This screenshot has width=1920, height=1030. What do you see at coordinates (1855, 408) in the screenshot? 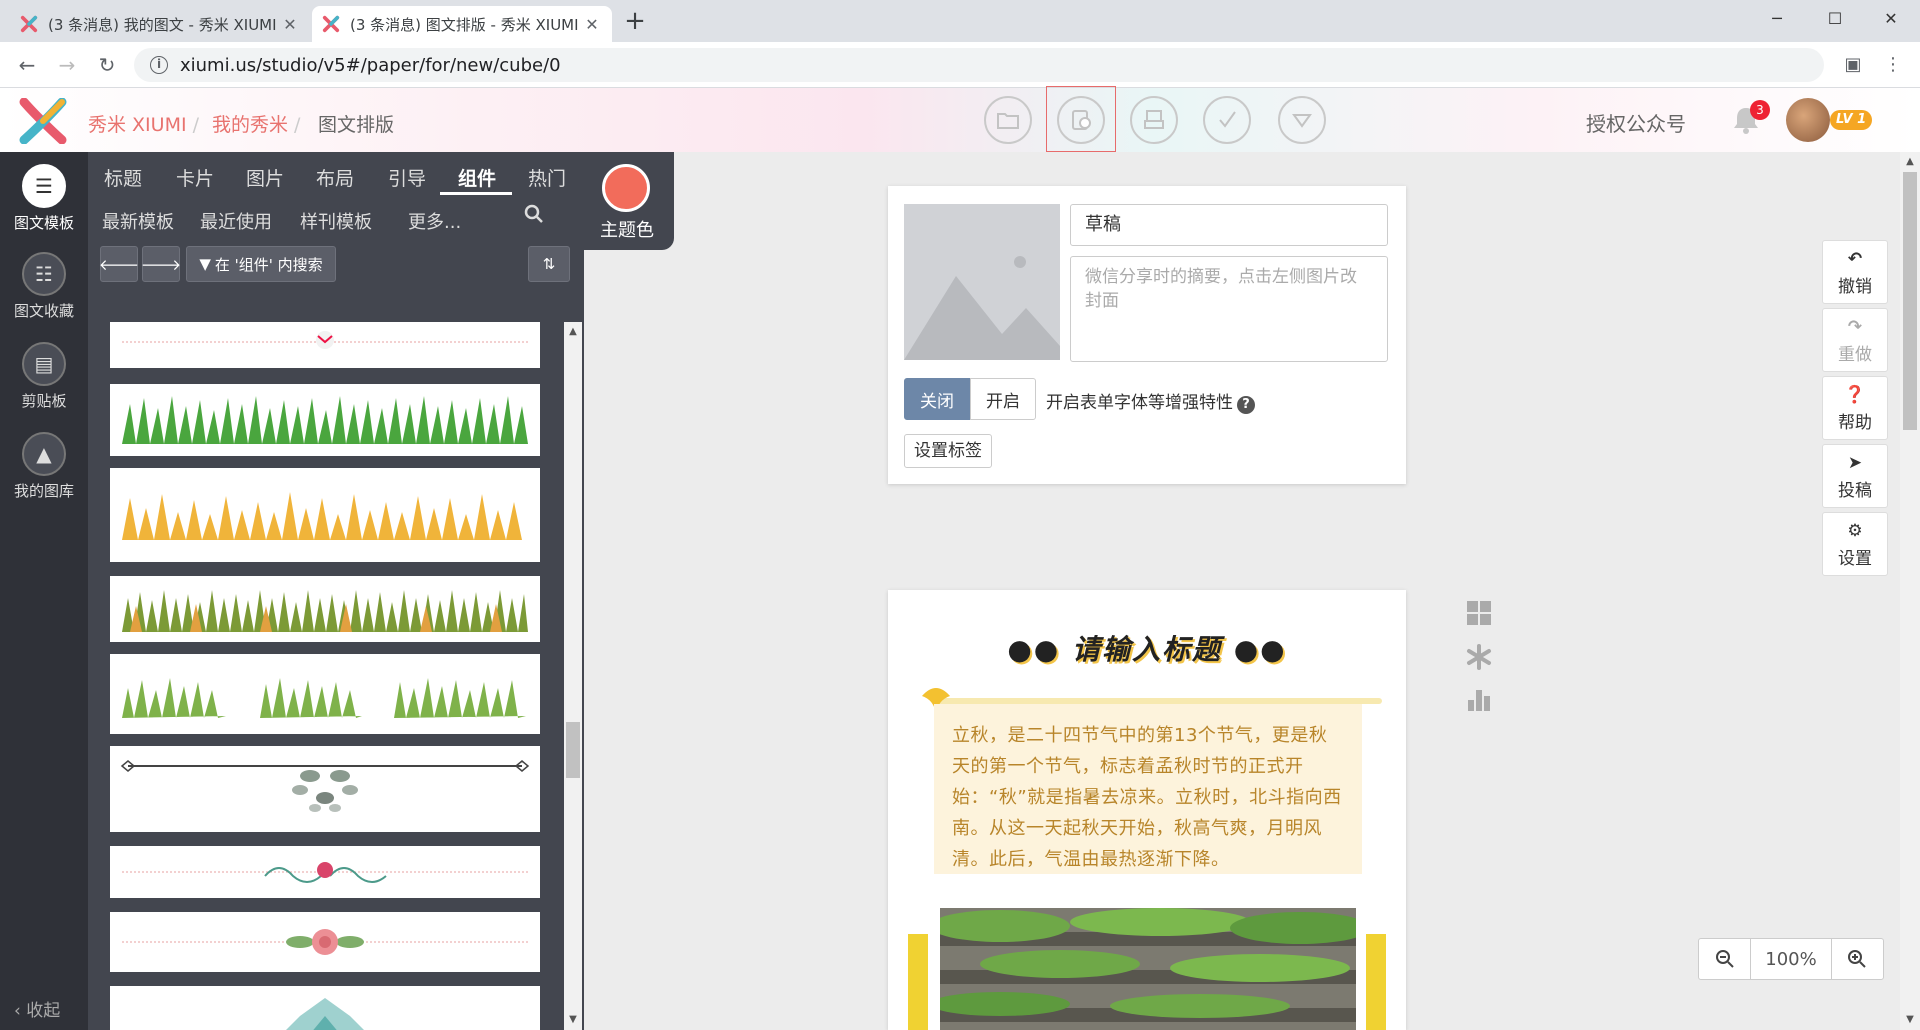
I see `help-button: ❓ 帮助` at bounding box center [1855, 408].